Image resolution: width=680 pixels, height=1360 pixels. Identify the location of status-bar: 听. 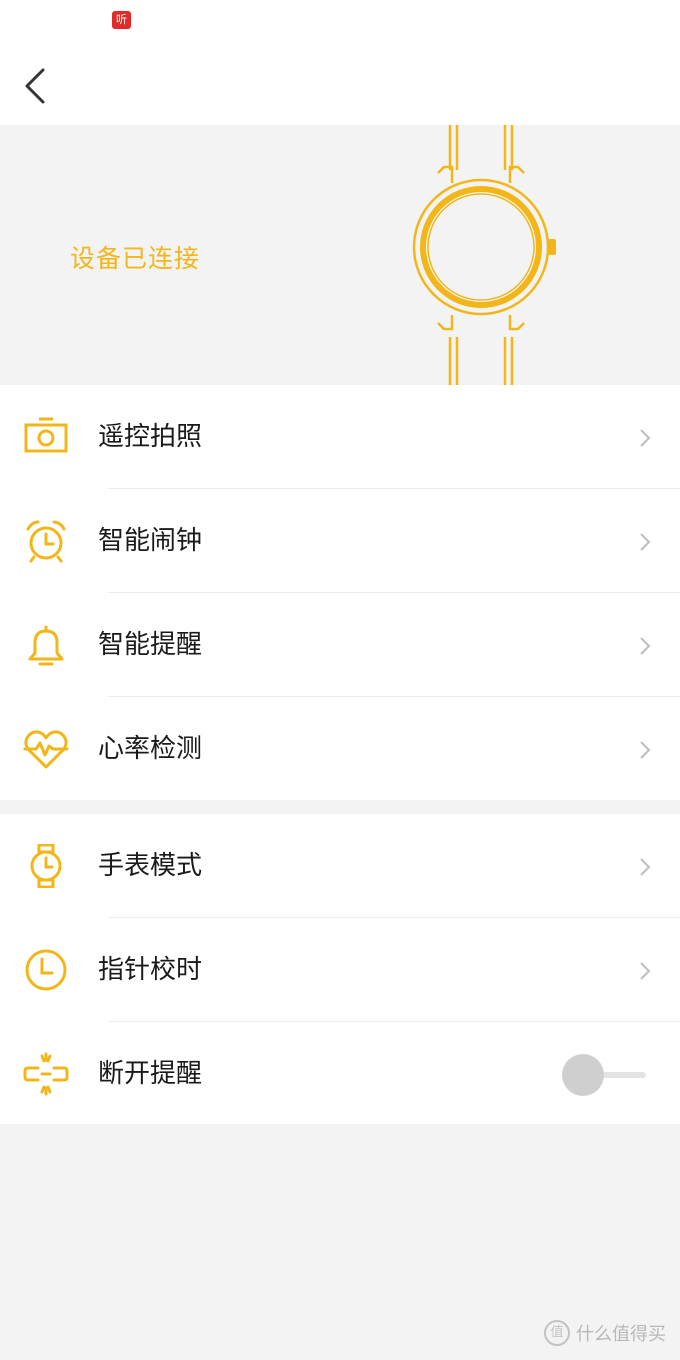
(340, 22).